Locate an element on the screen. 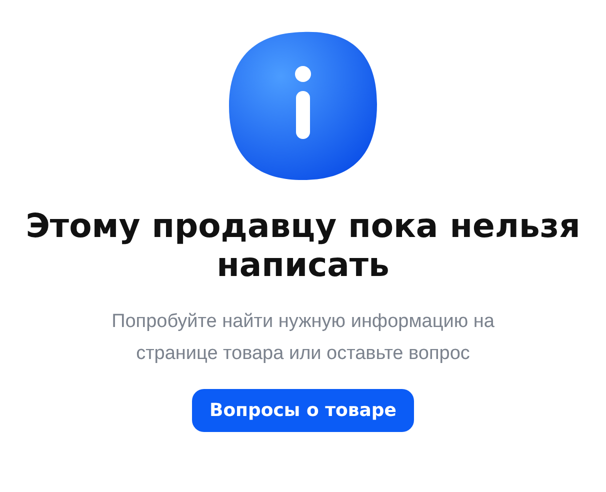 The height and width of the screenshot is (492, 606). dialog-message: Попробуйте найти нужную информацию на странице товара или оставьте вопрос is located at coordinates (303, 338).